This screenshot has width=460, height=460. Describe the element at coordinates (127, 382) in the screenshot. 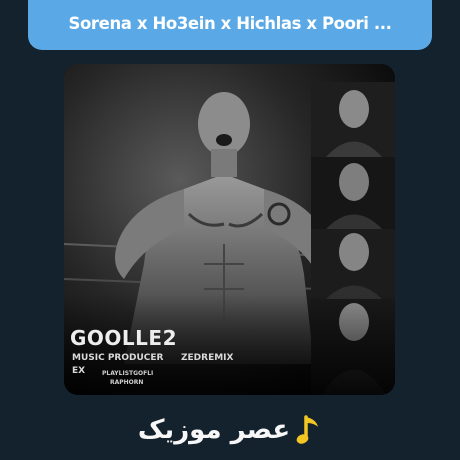

I see `credit-raphorn: RAPHORN` at that location.